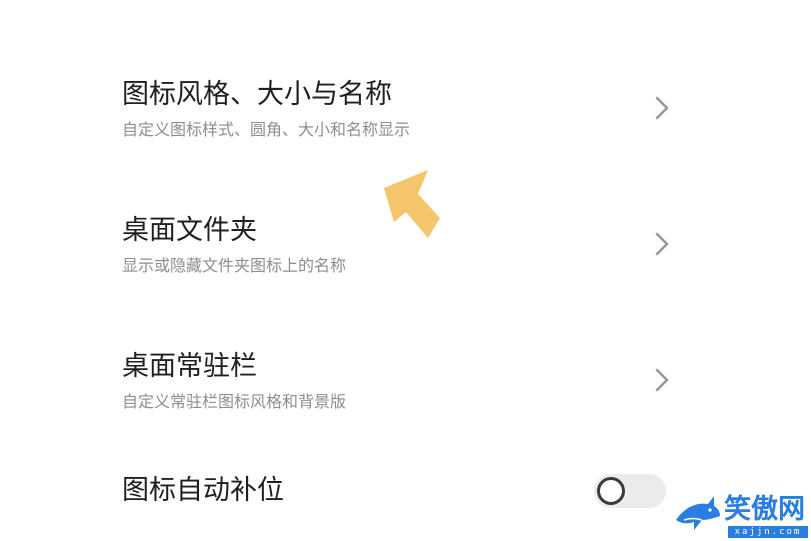 Image resolution: width=811 pixels, height=541 pixels. I want to click on row-title: 图标风格、大小与名称, so click(257, 94).